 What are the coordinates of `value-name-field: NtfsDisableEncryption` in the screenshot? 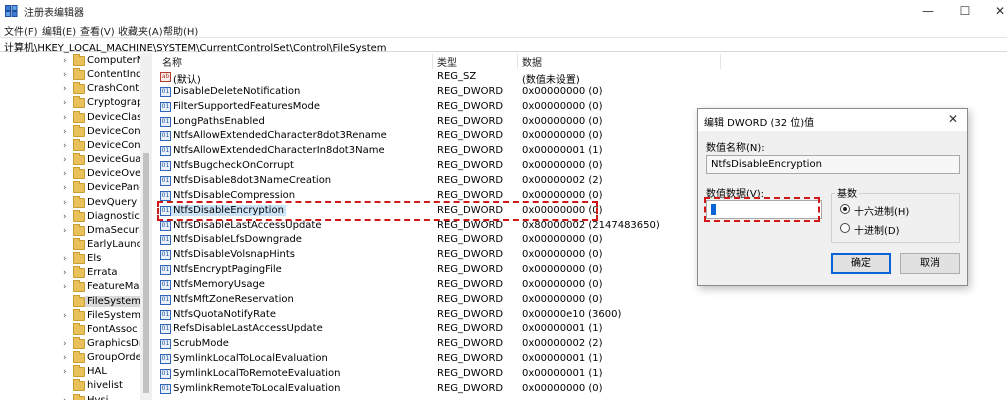 It's located at (833, 164).